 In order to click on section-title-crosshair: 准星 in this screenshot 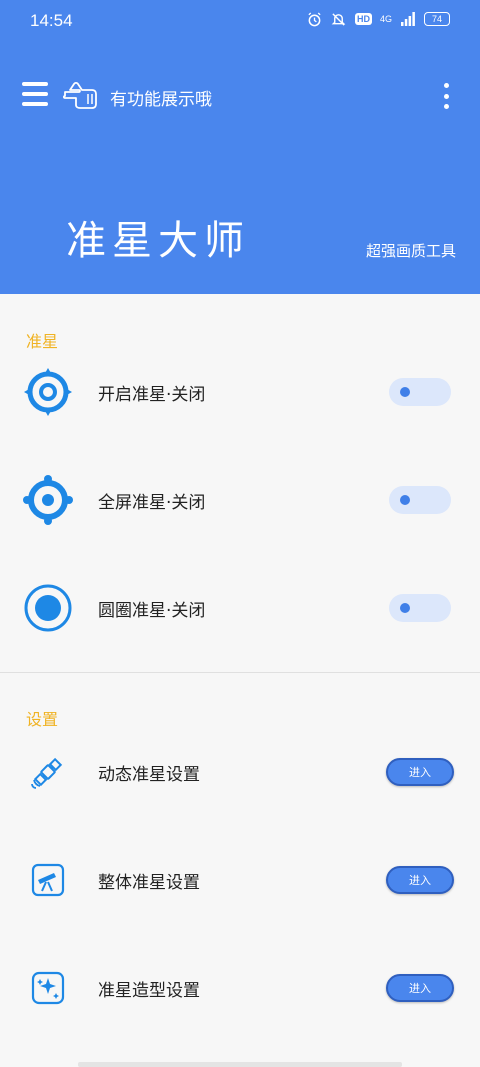, I will do `click(42, 341)`.